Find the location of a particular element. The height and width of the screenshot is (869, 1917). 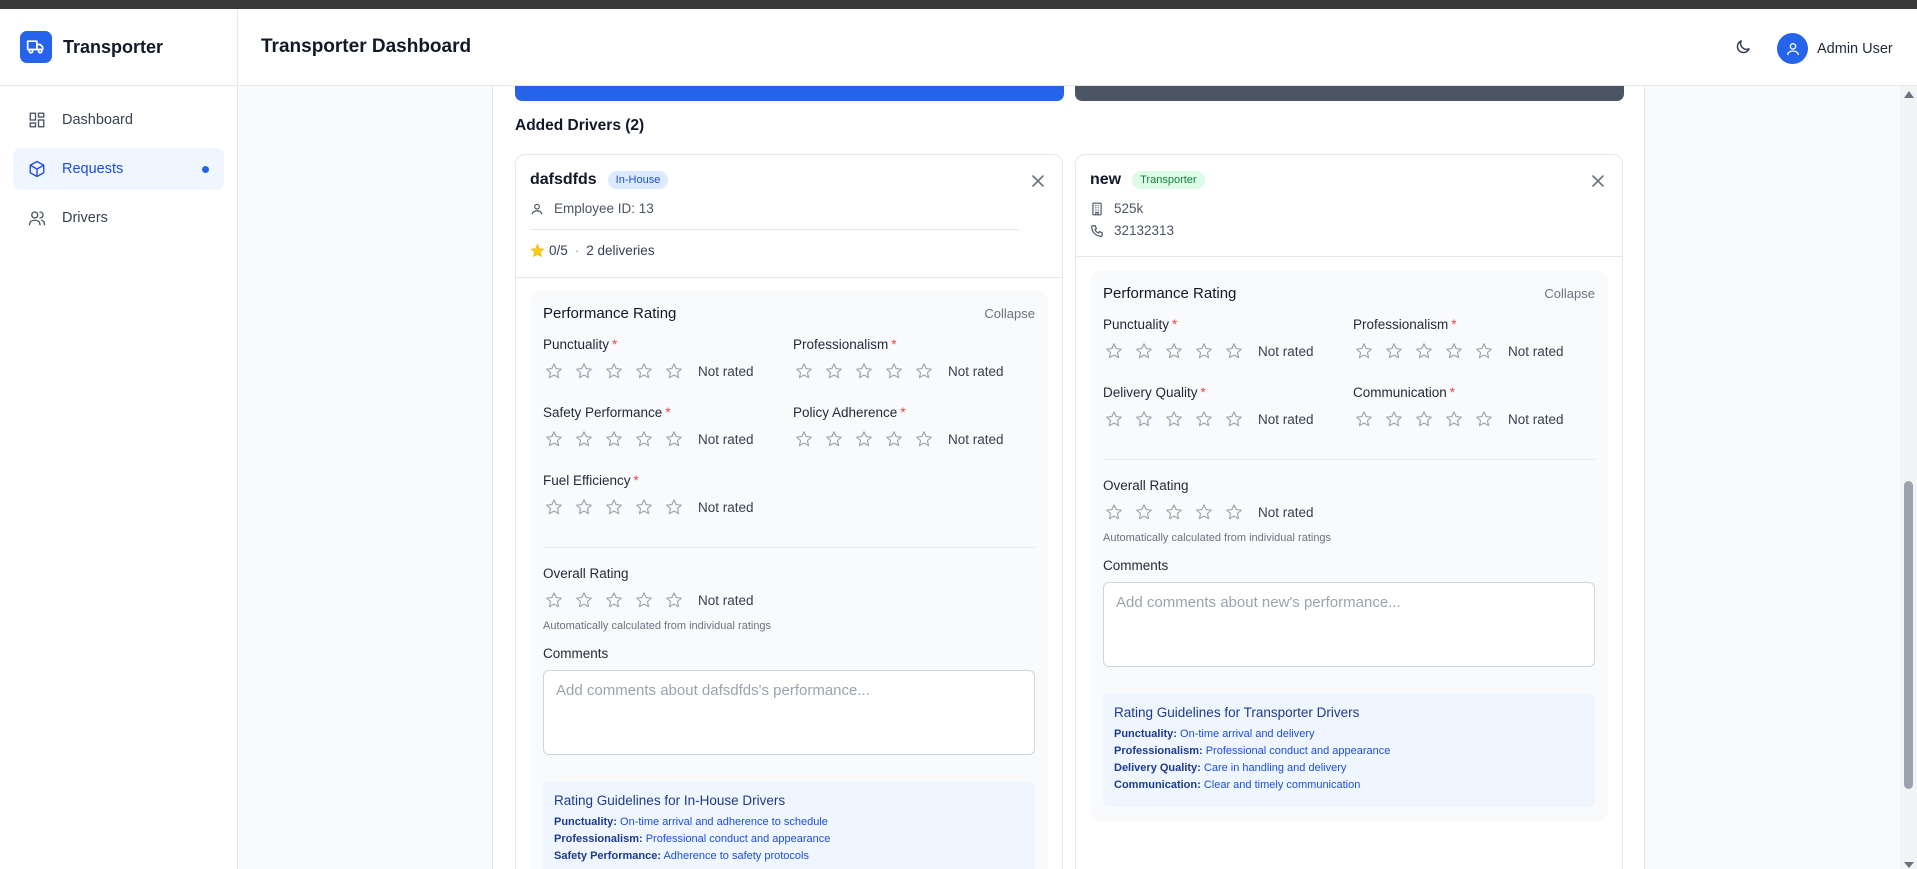

moon-icon is located at coordinates (1743, 47).